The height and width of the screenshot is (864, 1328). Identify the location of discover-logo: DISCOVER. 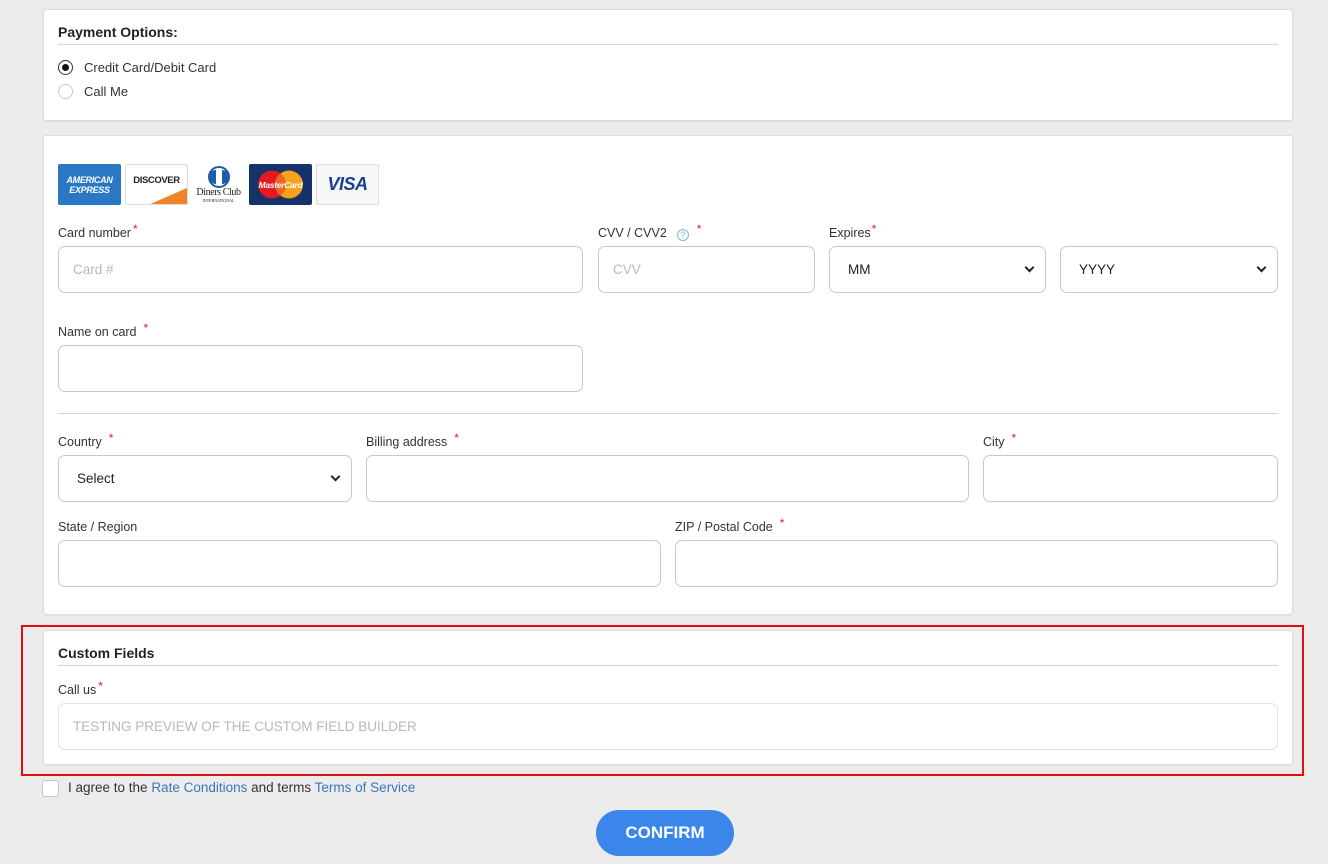
(156, 184).